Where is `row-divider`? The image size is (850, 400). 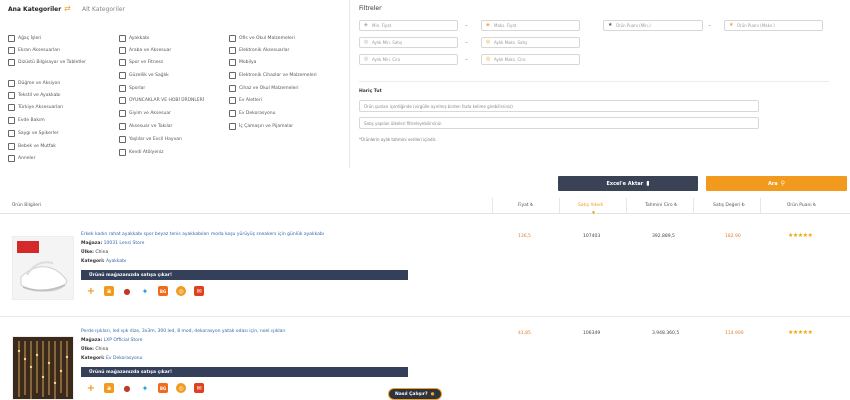
row-divider is located at coordinates (425, 316).